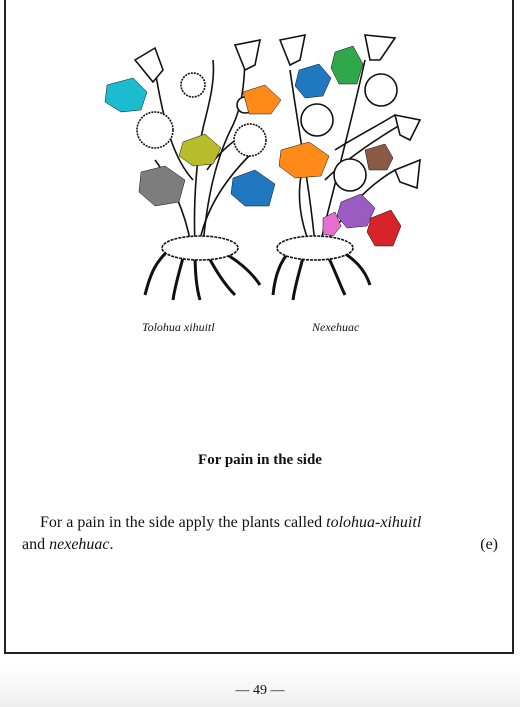  I want to click on plant-name-2: nexehuac, so click(79, 544).